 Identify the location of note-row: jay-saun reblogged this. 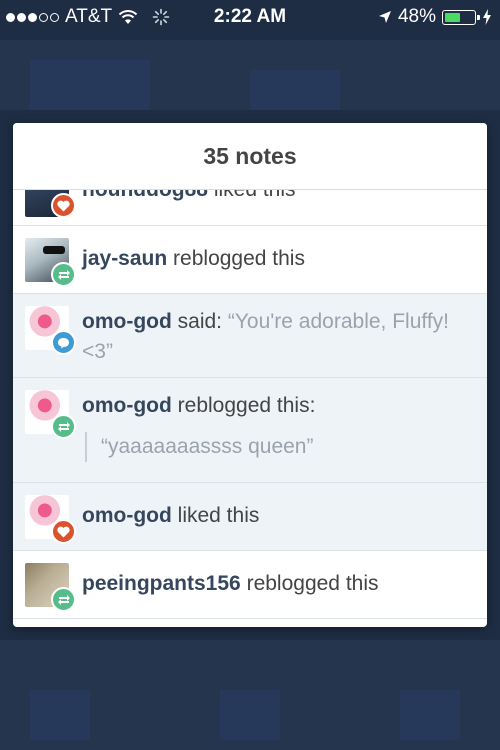
(250, 260).